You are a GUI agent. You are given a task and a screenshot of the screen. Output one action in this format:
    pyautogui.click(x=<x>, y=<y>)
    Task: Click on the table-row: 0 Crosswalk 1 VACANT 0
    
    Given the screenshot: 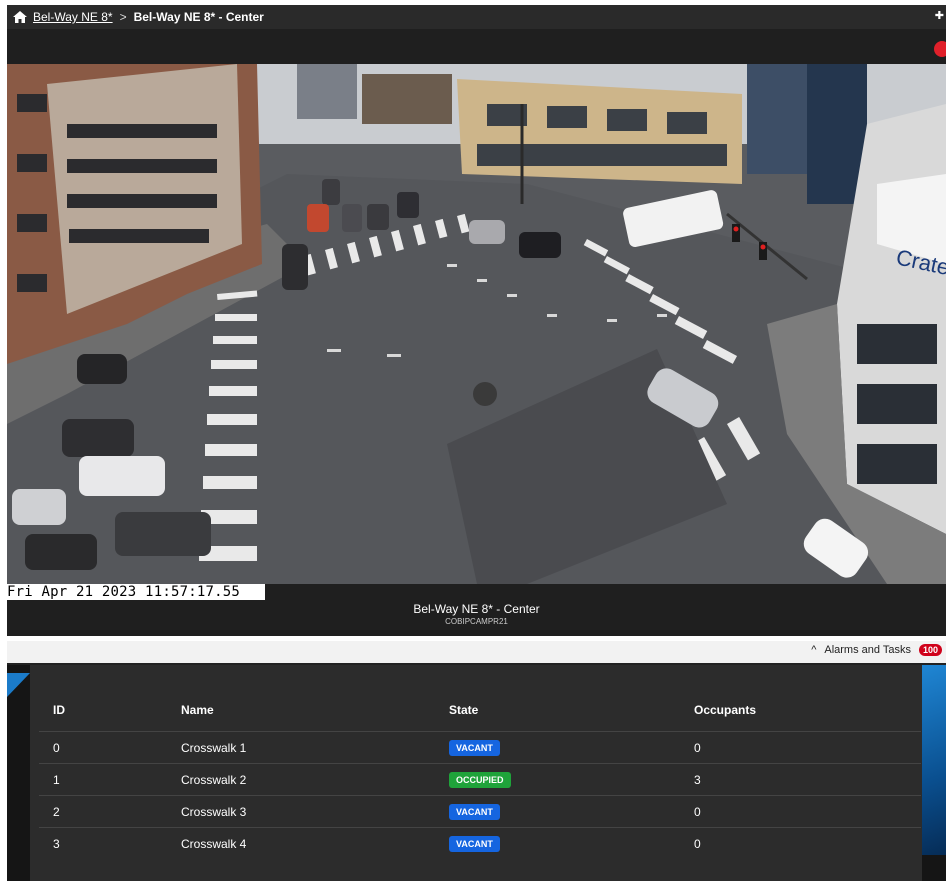 What is the action you would take?
    pyautogui.click(x=480, y=747)
    